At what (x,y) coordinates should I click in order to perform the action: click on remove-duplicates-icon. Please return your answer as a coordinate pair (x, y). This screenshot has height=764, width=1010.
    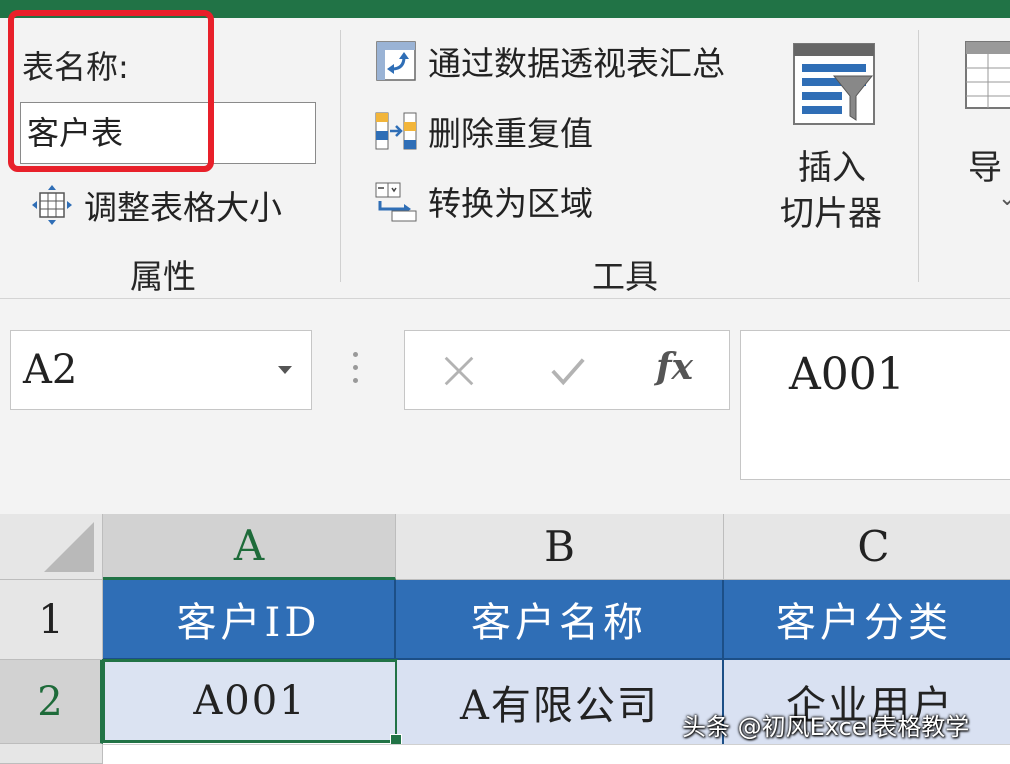
    Looking at the image, I should click on (396, 131).